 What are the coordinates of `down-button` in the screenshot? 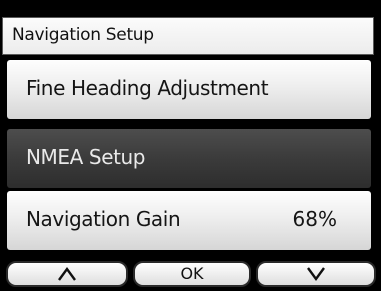 It's located at (316, 274).